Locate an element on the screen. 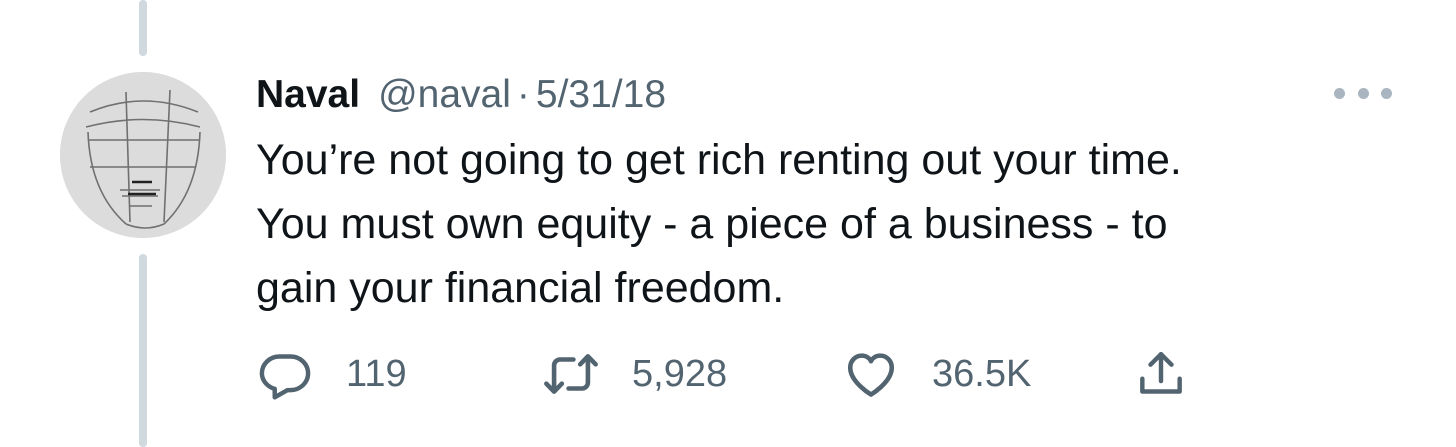 The image size is (1456, 447). share-icon is located at coordinates (1161, 374).